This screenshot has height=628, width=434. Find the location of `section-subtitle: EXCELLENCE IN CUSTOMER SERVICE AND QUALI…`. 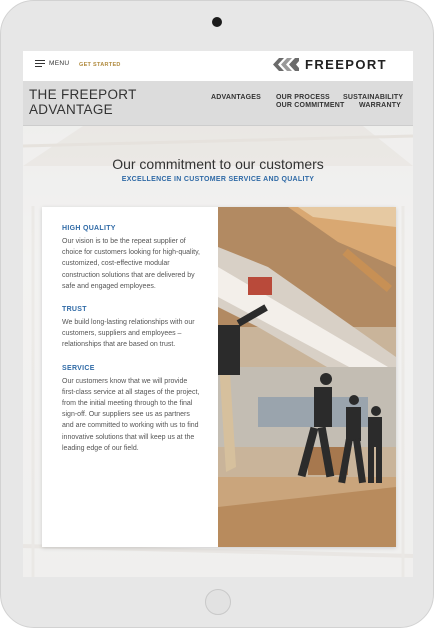

section-subtitle: EXCELLENCE IN CUSTOMER SERVICE AND QUALI… is located at coordinates (218, 179).